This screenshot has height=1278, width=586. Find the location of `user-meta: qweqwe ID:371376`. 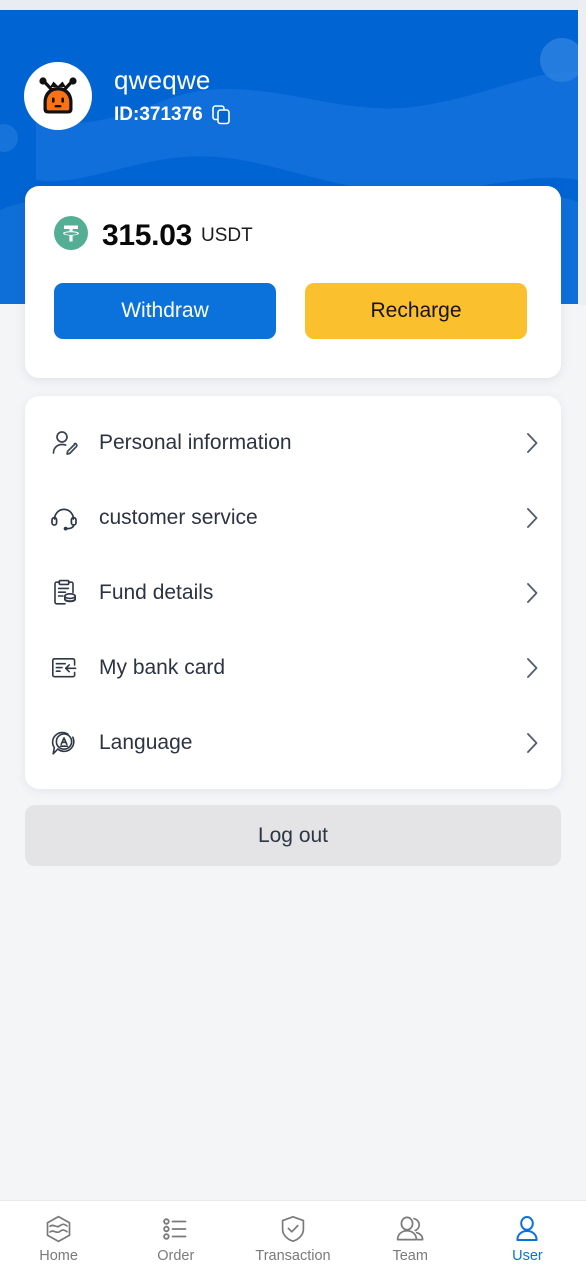

user-meta: qweqwe ID:371376 is located at coordinates (172, 95).